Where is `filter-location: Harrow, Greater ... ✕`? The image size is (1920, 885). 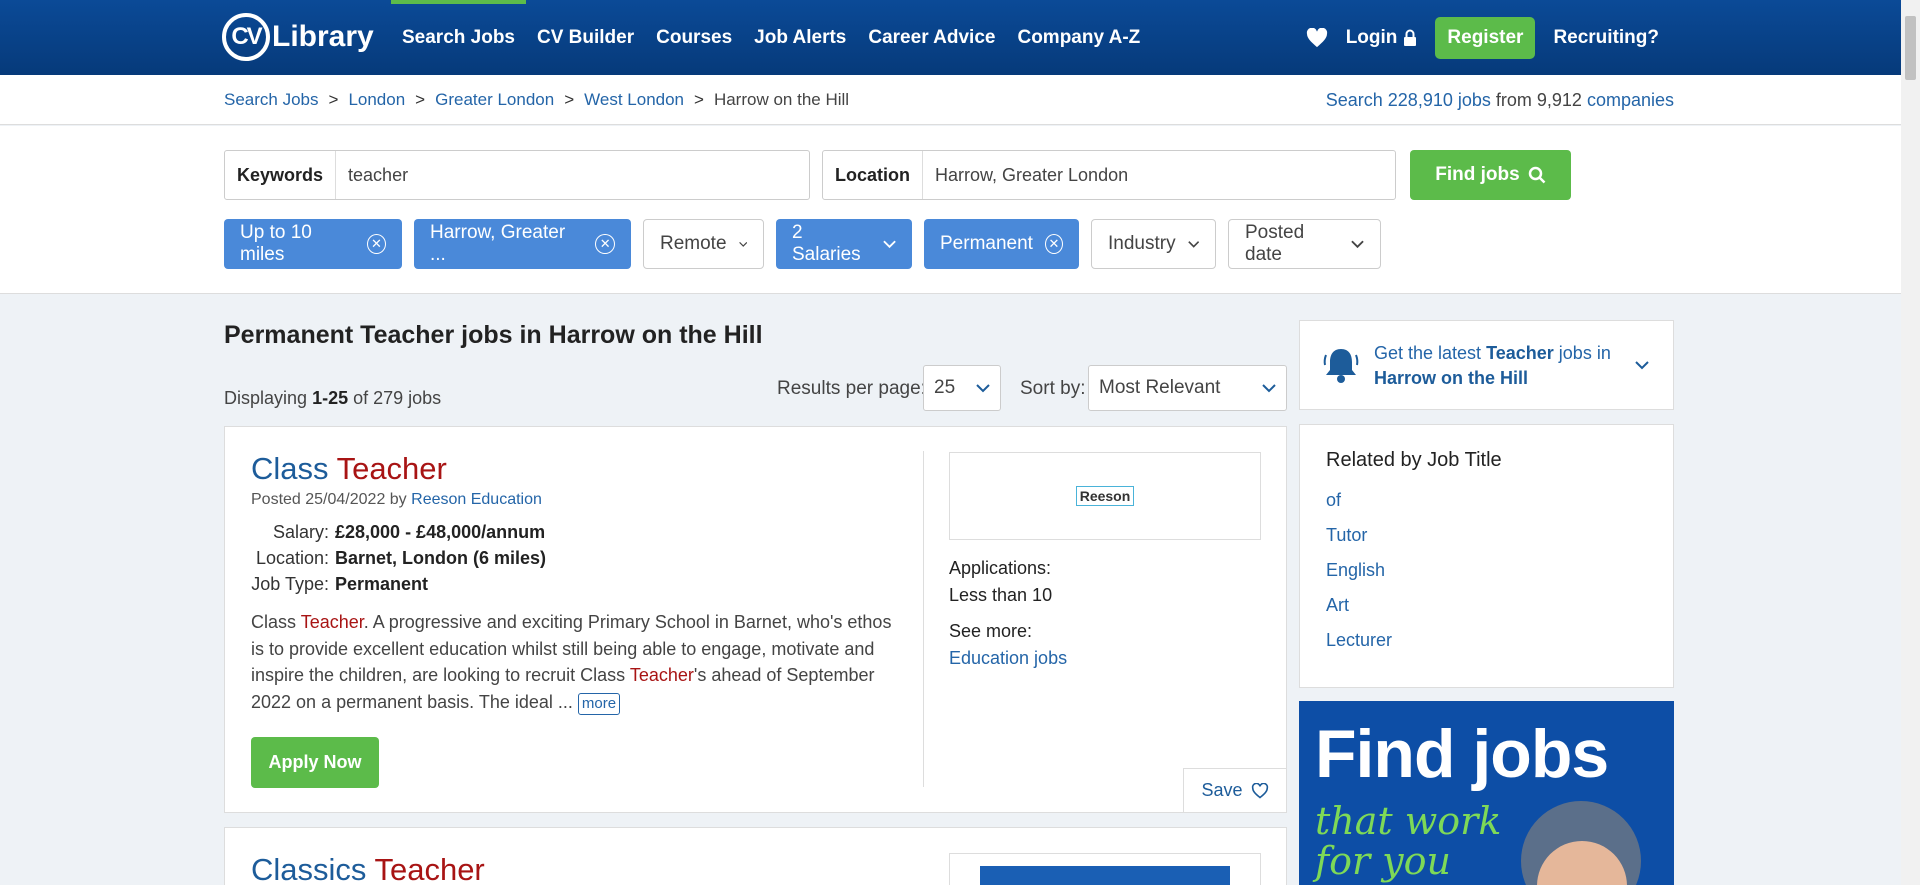
filter-location: Harrow, Greater ... ✕ is located at coordinates (522, 244).